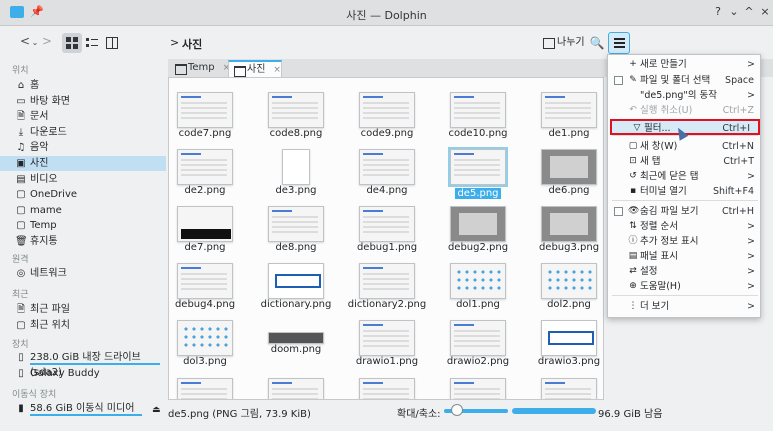 This screenshot has height=431, width=773. What do you see at coordinates (633, 161) in the screenshot?
I see `menu-item-icon: ⊡` at bounding box center [633, 161].